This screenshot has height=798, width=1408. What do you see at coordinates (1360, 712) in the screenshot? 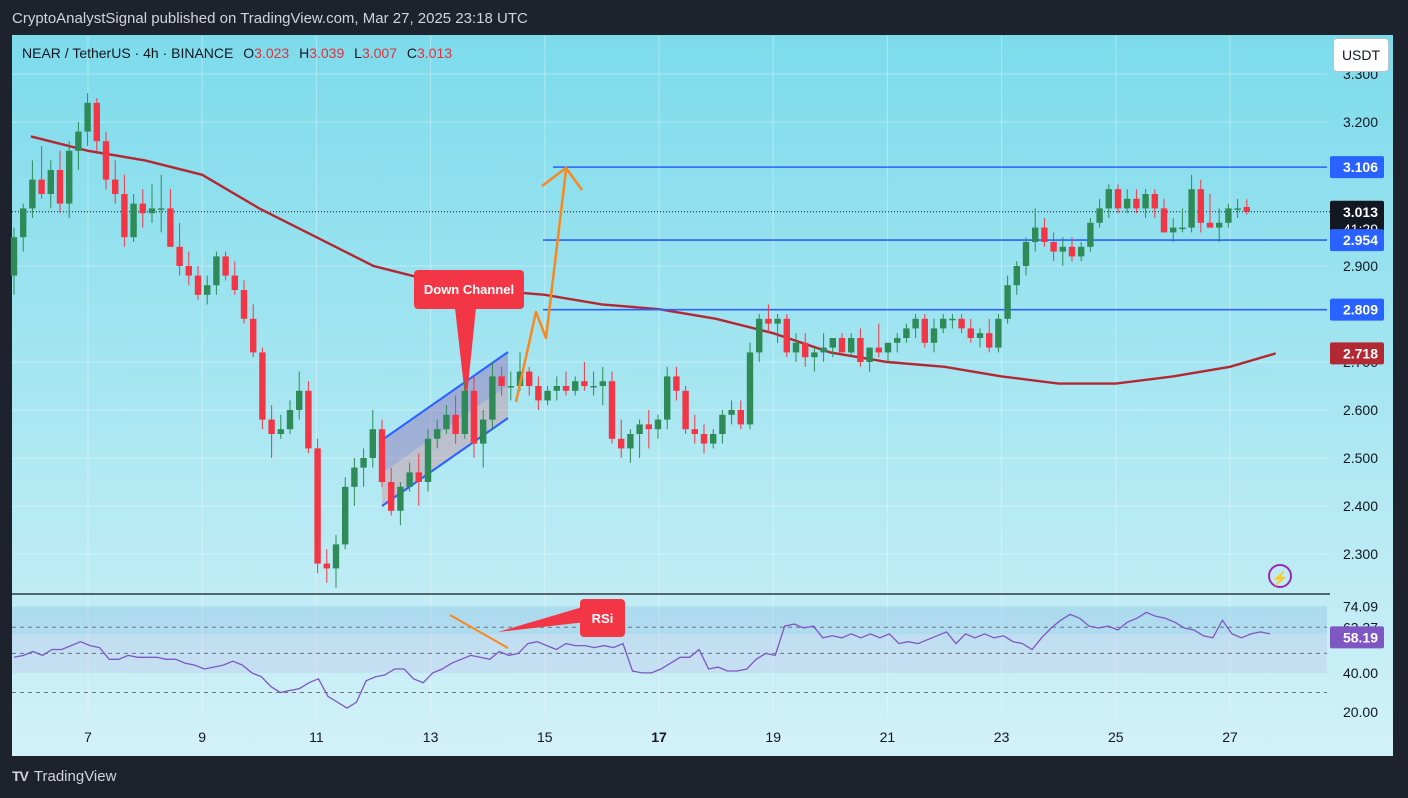
I see `rsi-tick-label: 20.00` at bounding box center [1360, 712].